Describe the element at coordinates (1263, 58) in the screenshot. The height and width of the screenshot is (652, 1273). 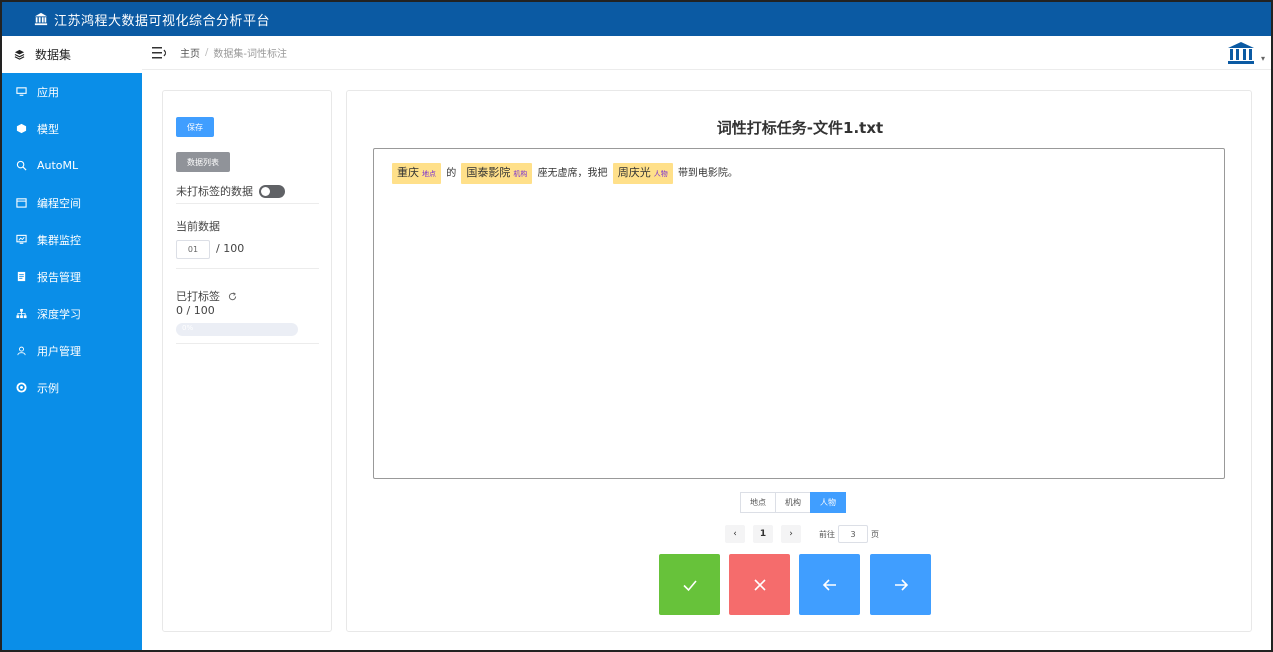
I see `caret-down-icon: ▾` at that location.